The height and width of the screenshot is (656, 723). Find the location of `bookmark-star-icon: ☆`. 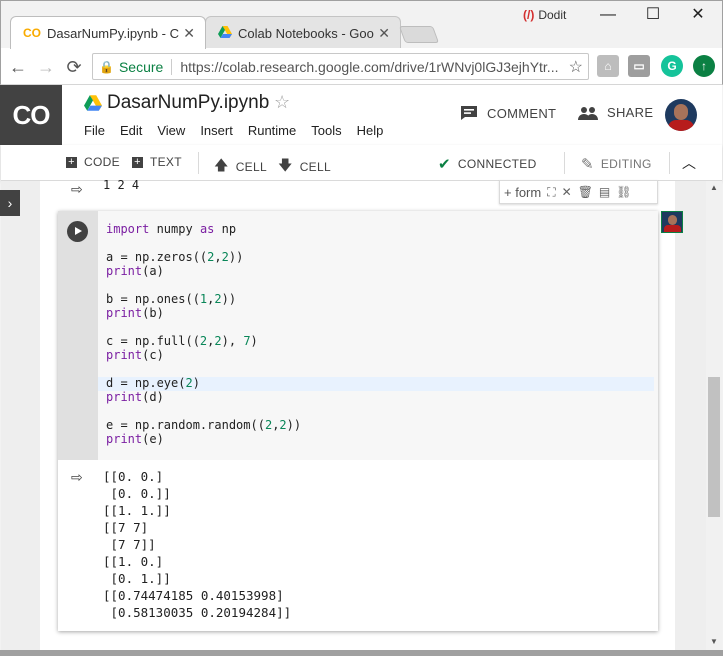

bookmark-star-icon: ☆ is located at coordinates (576, 67).